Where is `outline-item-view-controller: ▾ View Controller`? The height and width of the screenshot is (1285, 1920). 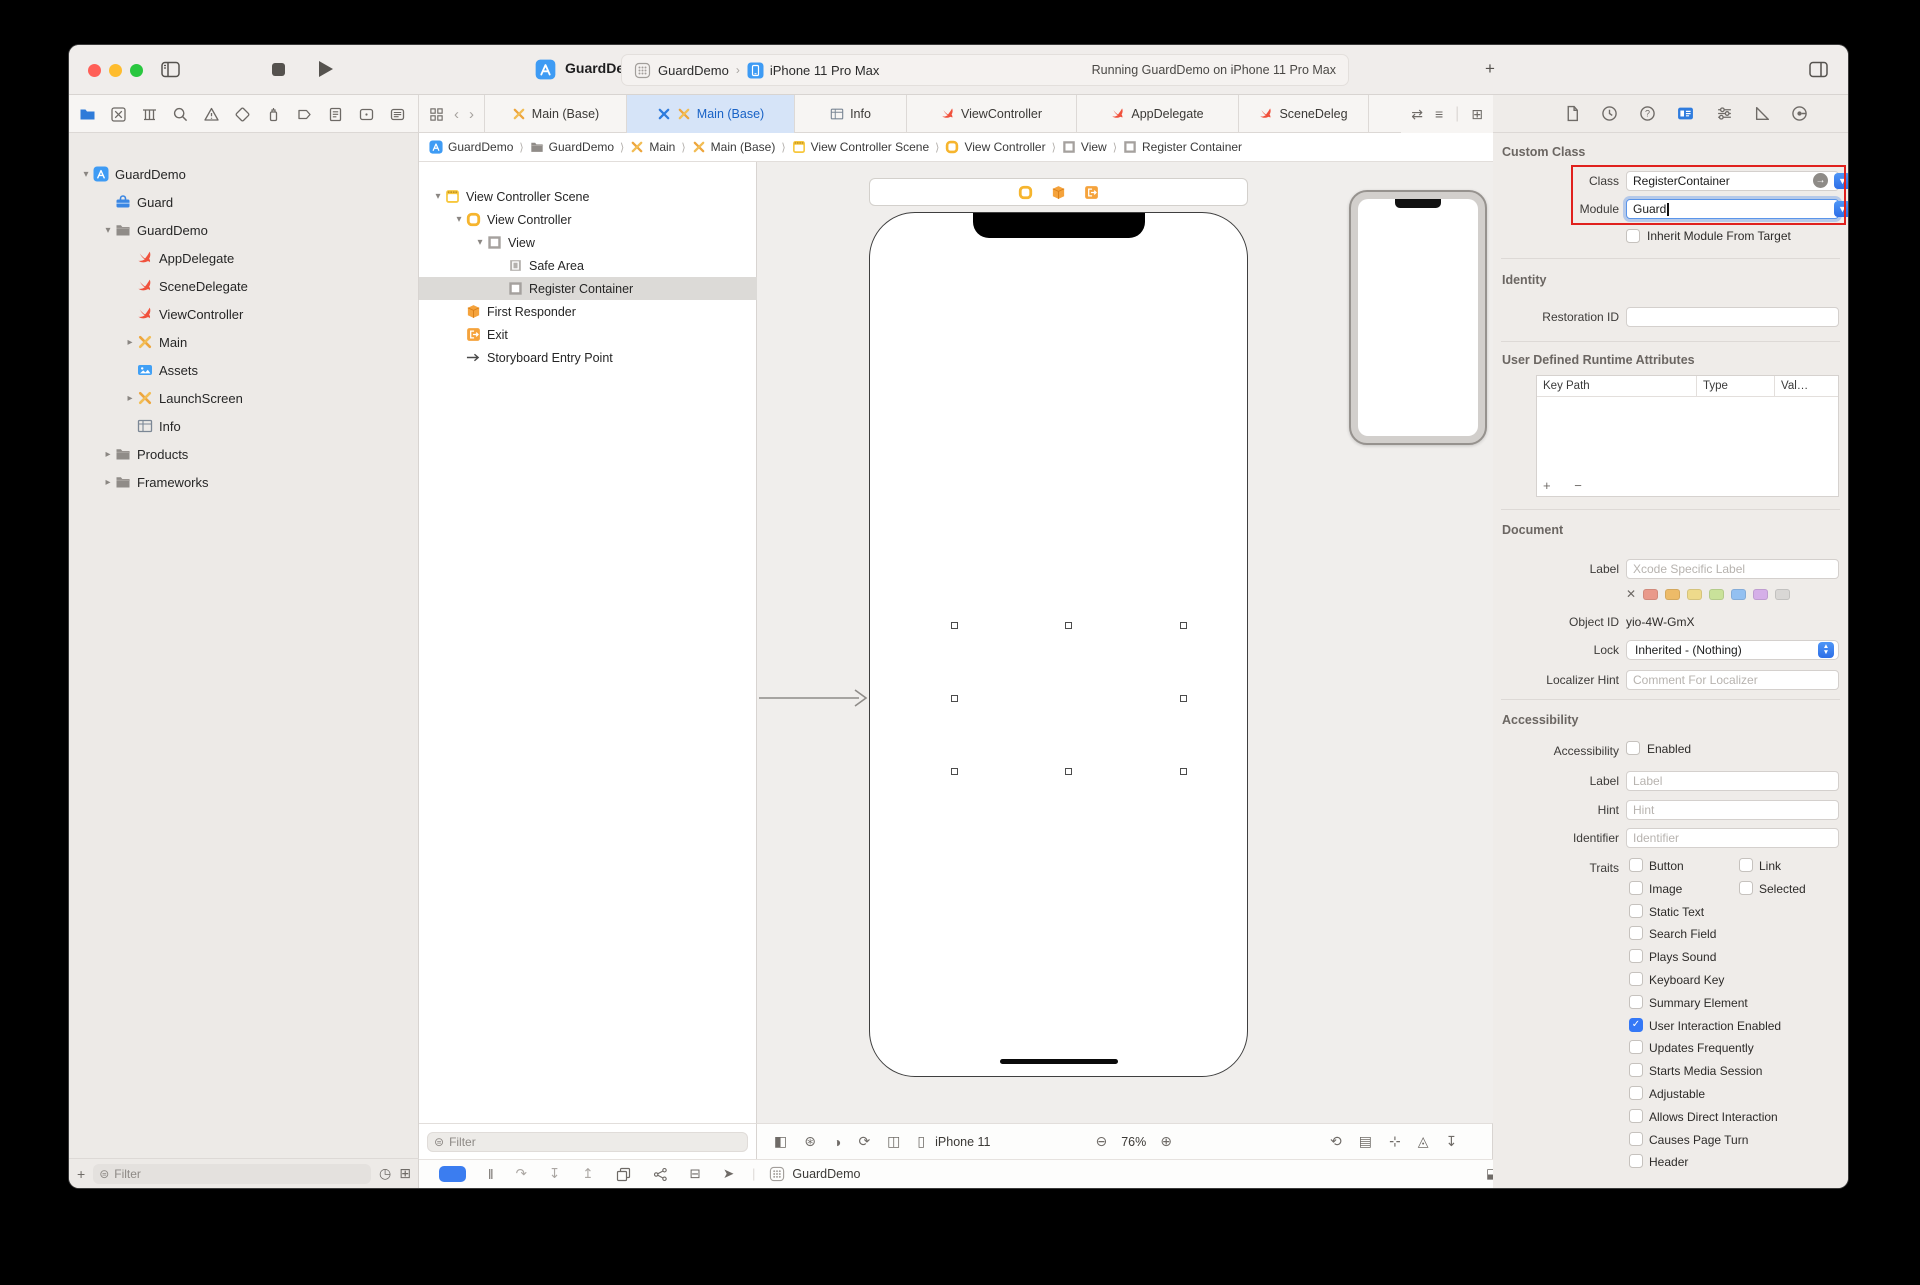 outline-item-view-controller: ▾ View Controller is located at coordinates (588, 219).